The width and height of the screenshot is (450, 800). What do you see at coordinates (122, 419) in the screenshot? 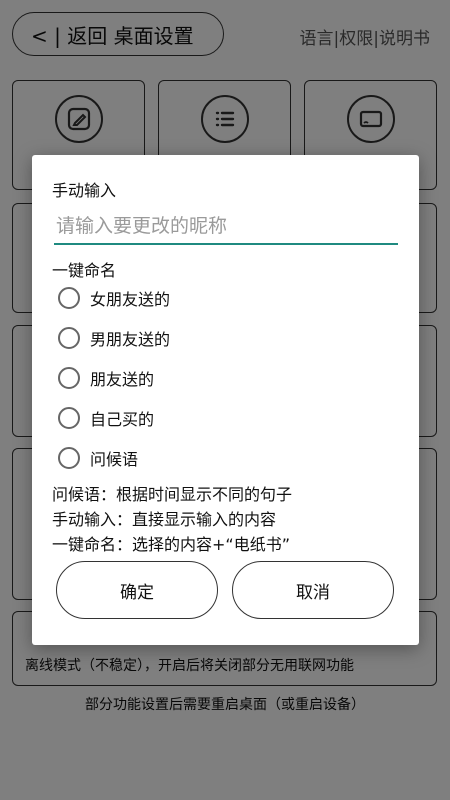
I see `option-label: 自己买的` at bounding box center [122, 419].